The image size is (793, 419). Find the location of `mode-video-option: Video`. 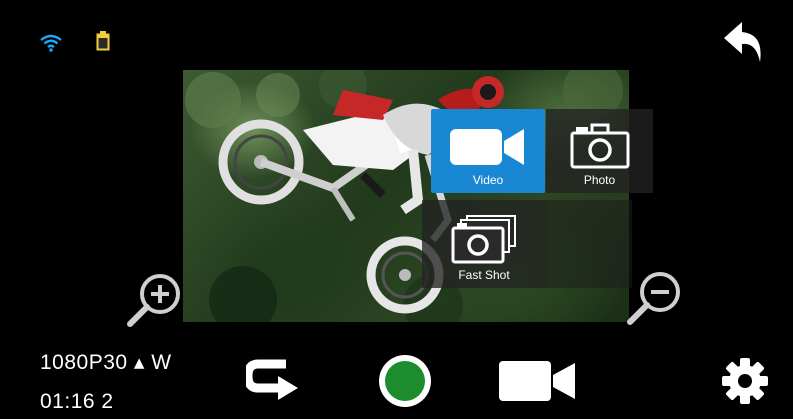

mode-video-option: Video is located at coordinates (488, 151).